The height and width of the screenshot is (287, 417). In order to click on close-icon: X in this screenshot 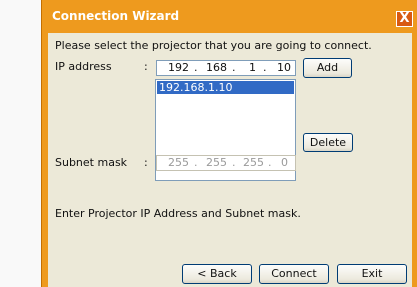, I will do `click(404, 18)`.